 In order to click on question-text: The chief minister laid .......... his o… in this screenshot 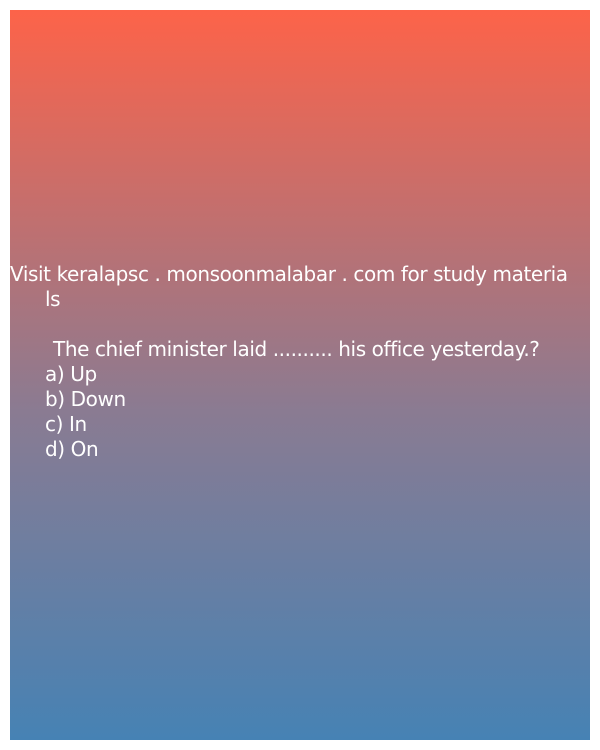, I will do `click(296, 349)`.